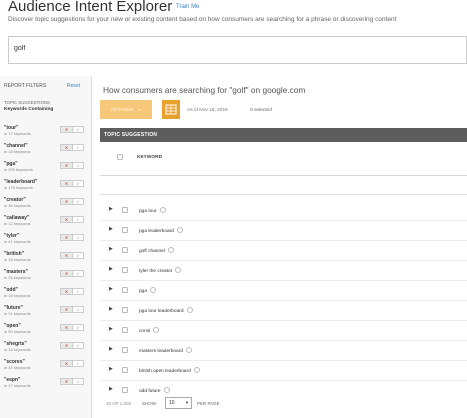  What do you see at coordinates (17, 313) in the screenshot?
I see `filter-count: in 31 keywords` at bounding box center [17, 313].